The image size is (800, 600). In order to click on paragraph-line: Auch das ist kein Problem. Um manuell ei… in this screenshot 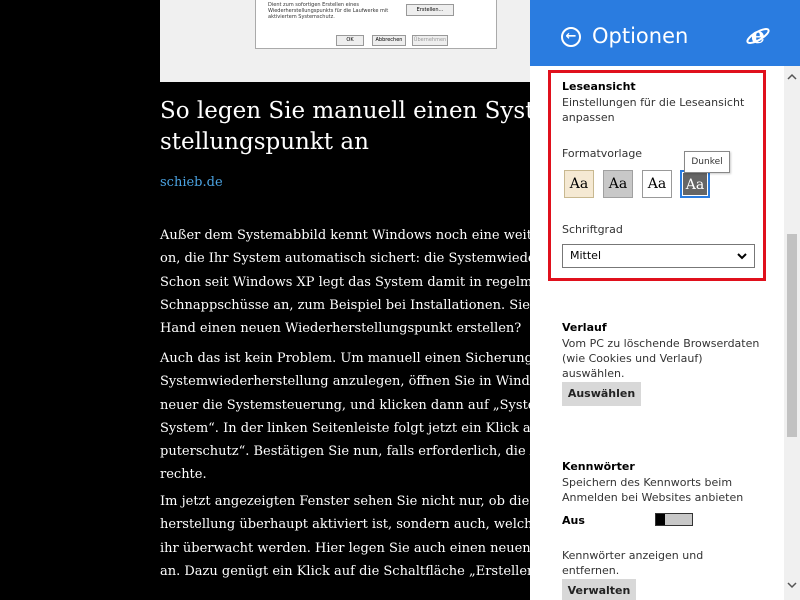, I will do `click(345, 358)`.